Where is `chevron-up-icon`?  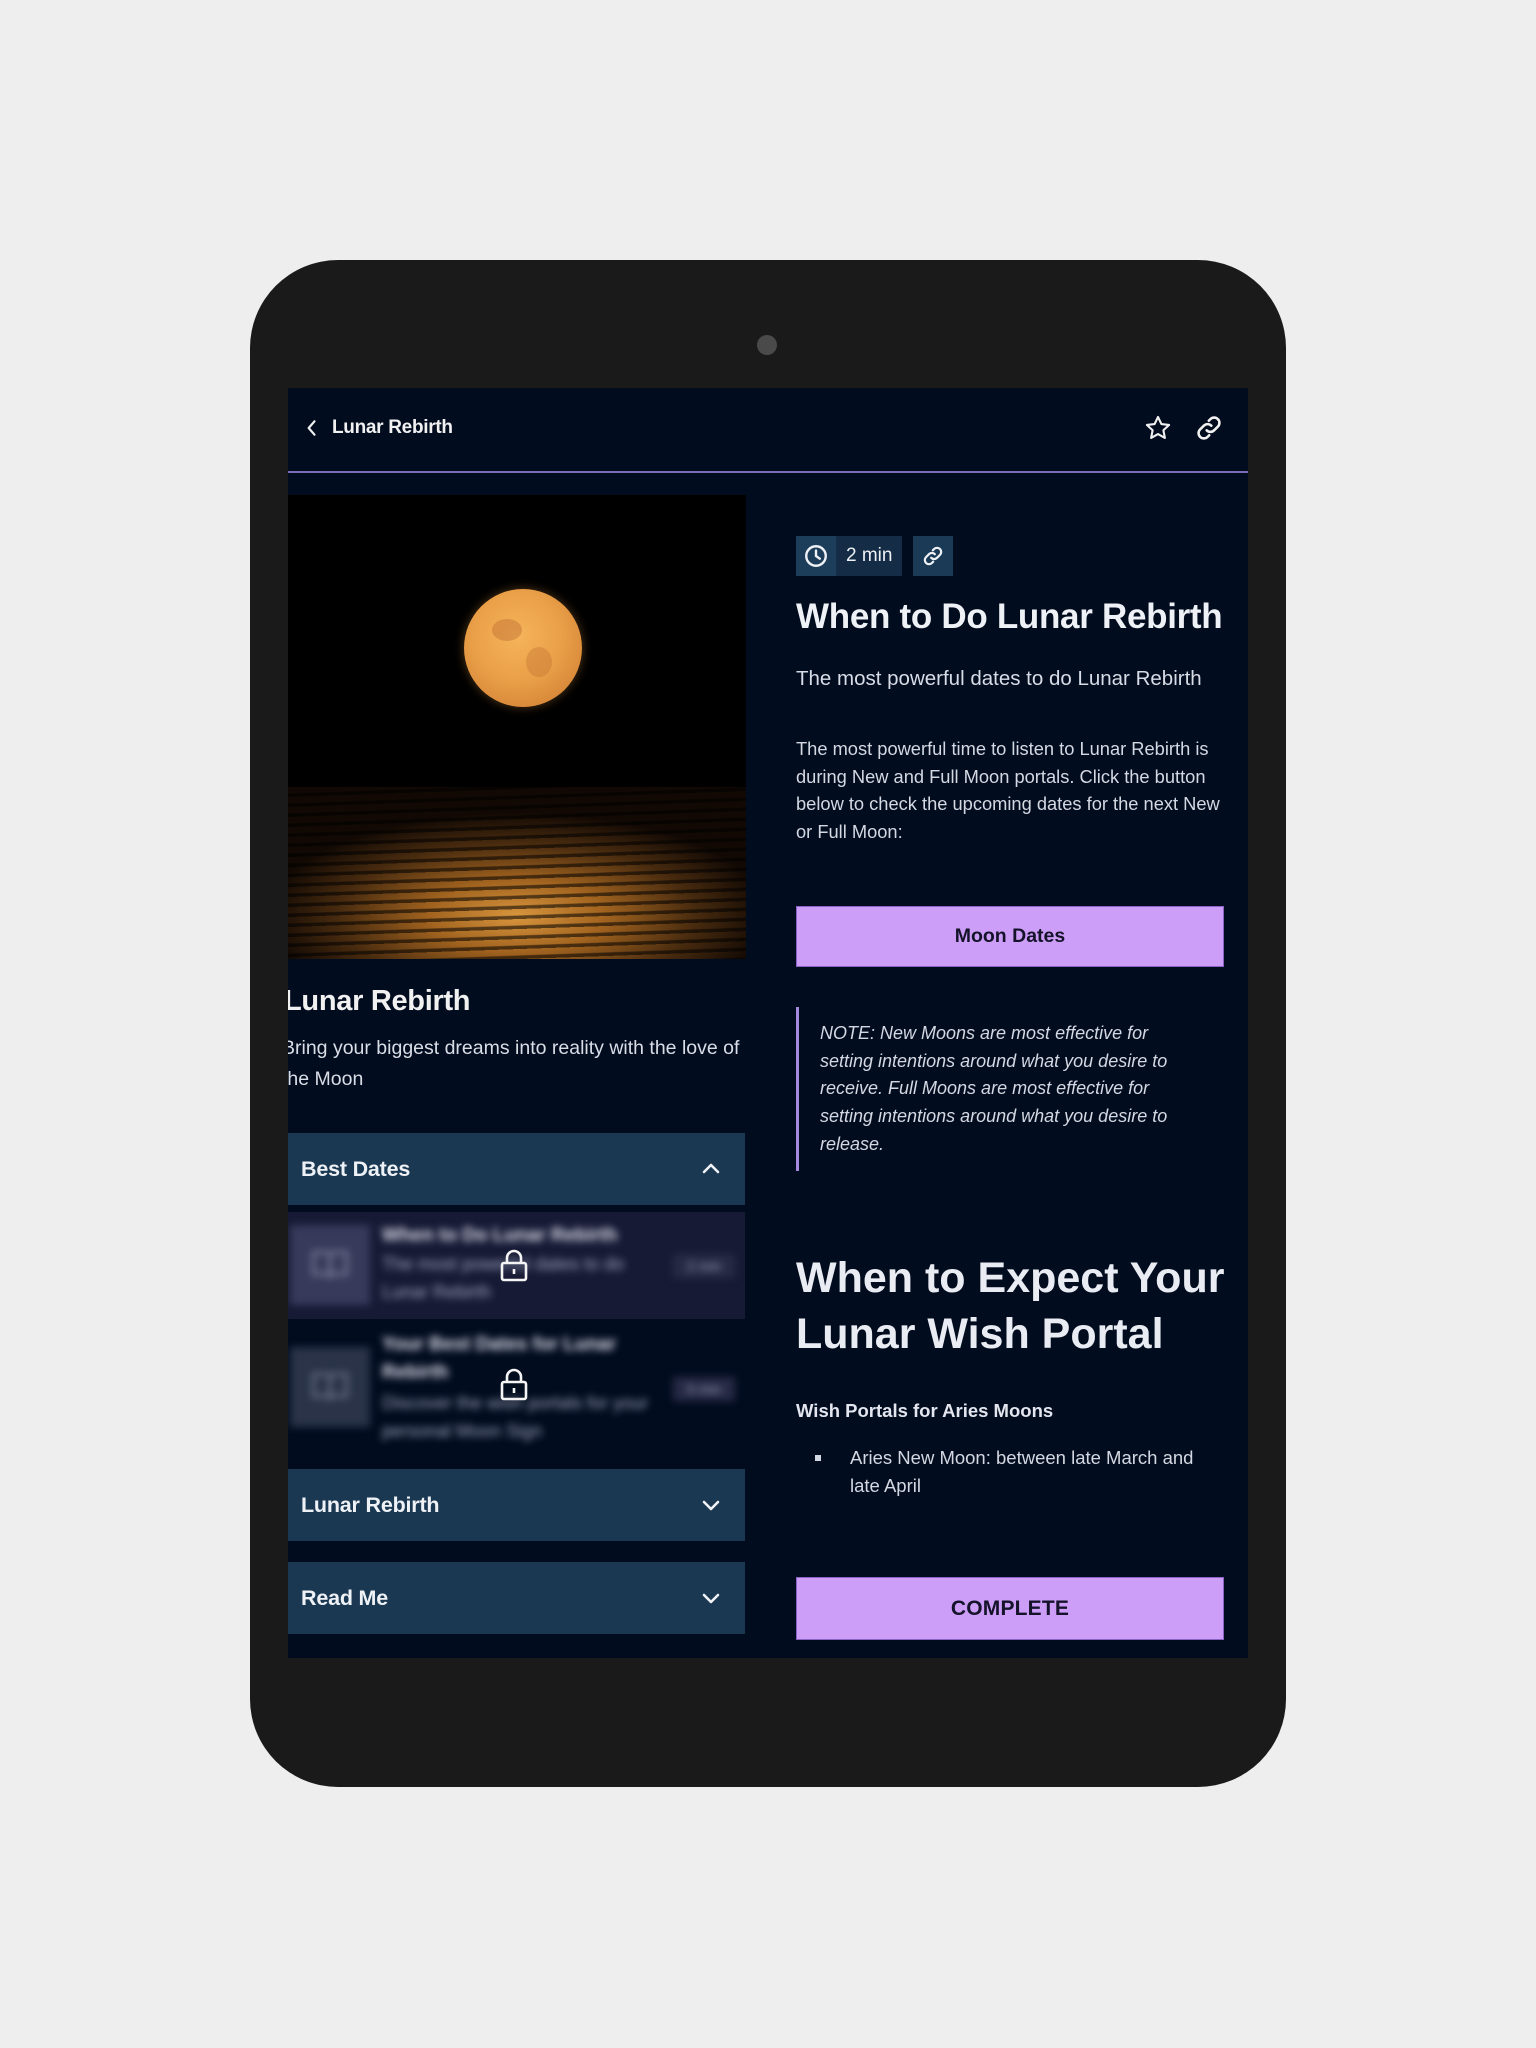
chevron-up-icon is located at coordinates (711, 1168).